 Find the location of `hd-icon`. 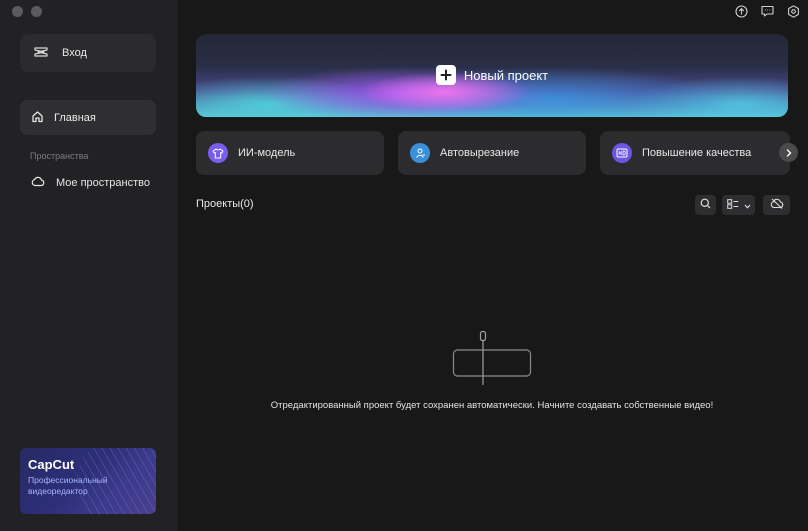

hd-icon is located at coordinates (622, 153).